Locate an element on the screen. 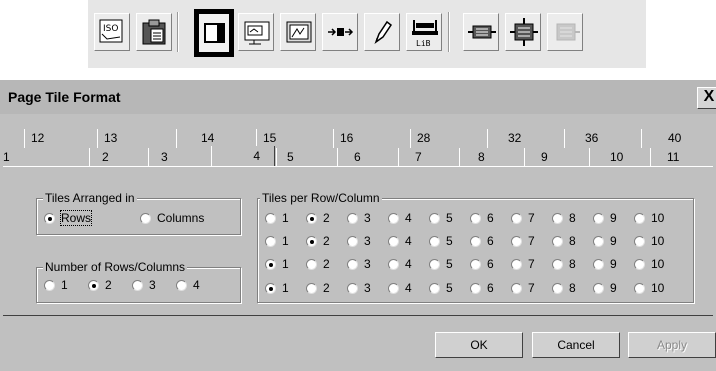 Image resolution: width=716 pixels, height=371 pixels. radio-label: 4 is located at coordinates (408, 241).